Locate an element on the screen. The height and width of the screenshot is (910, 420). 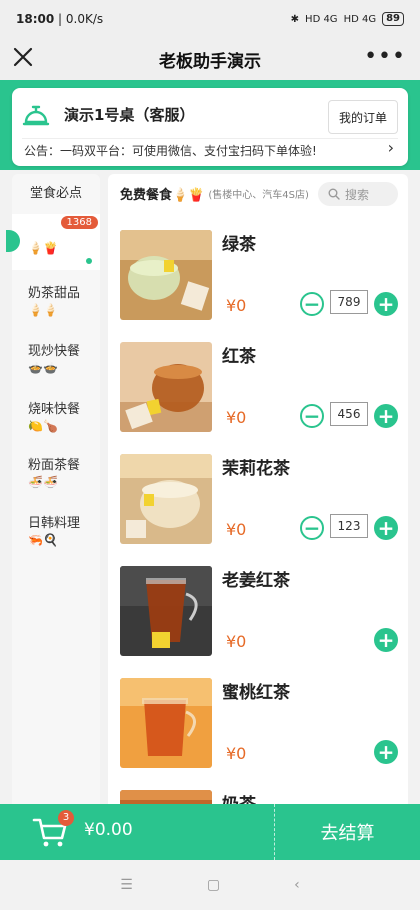
signal-icon-2: HD 4G is located at coordinates (360, 19).